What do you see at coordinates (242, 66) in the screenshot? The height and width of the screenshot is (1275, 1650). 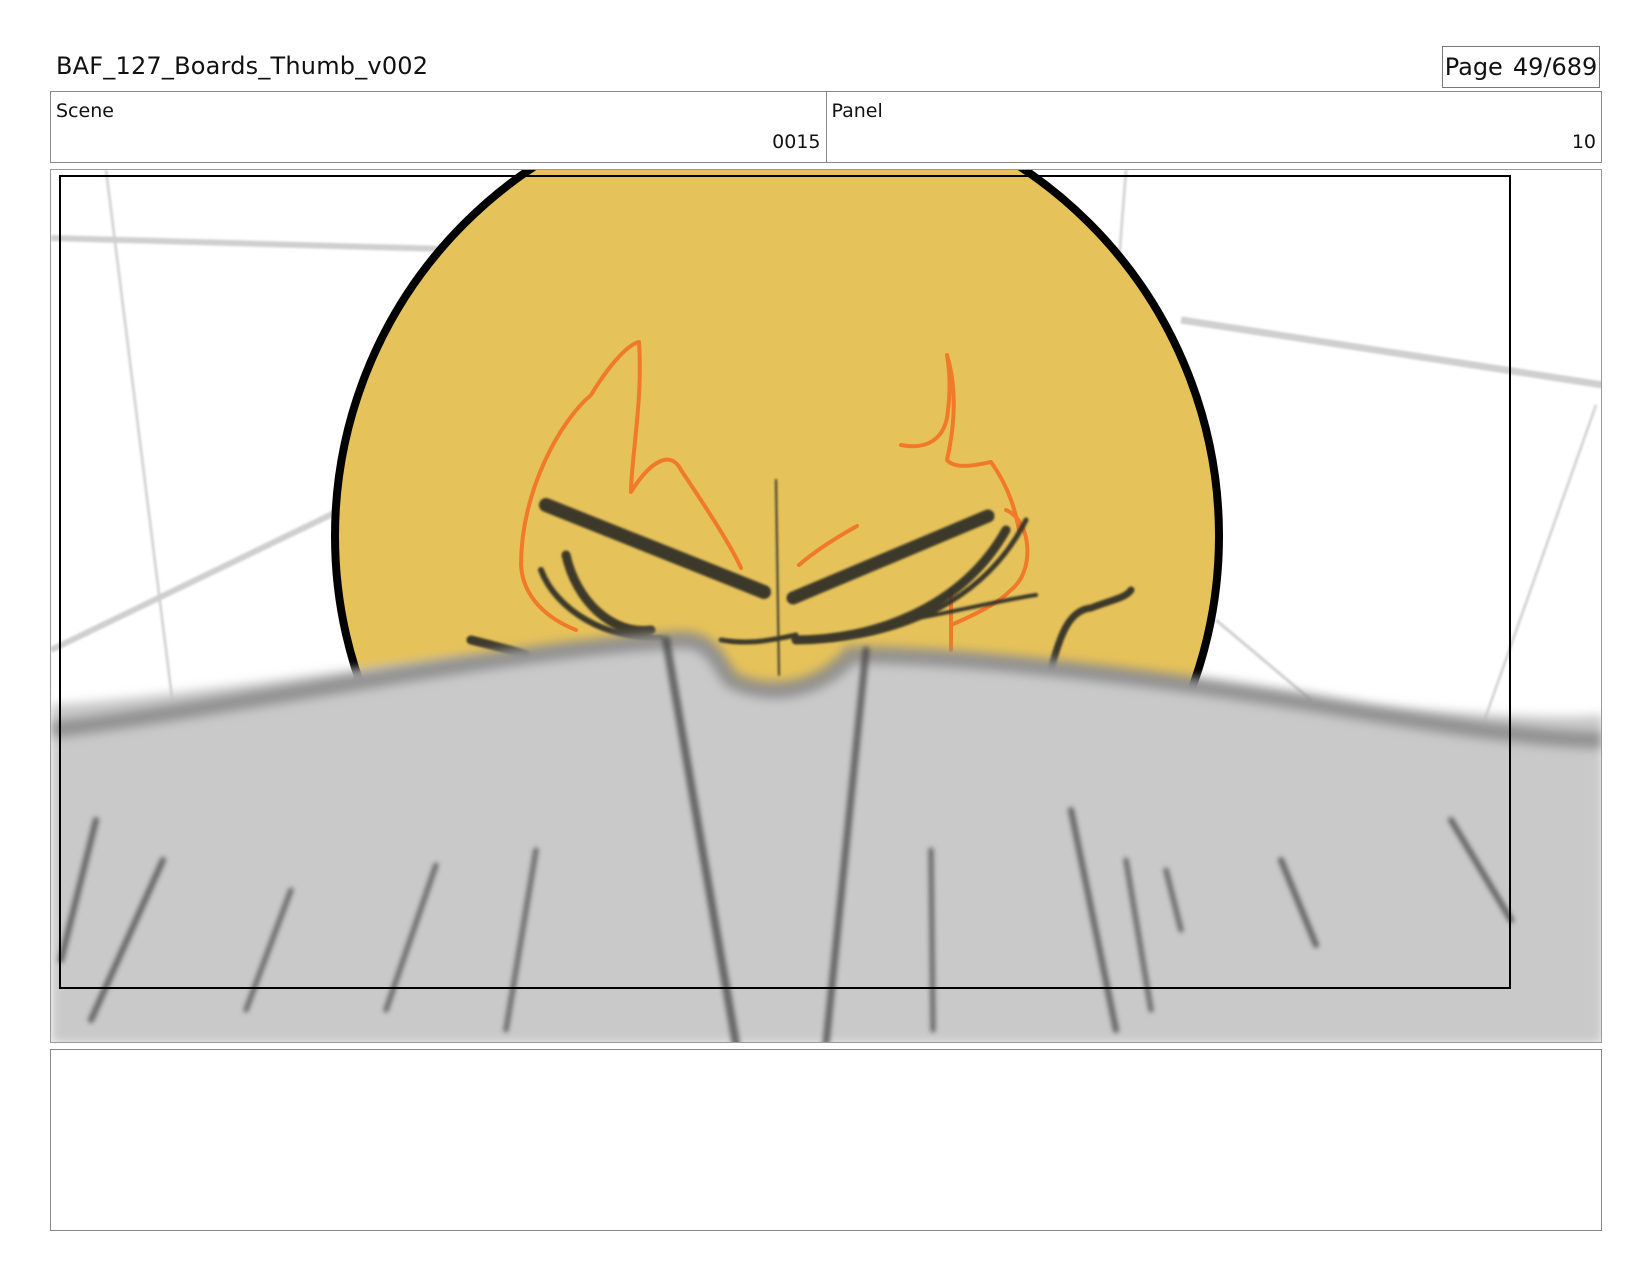 I see `document-title: BAF_127_Boards_Thumb_v002` at bounding box center [242, 66].